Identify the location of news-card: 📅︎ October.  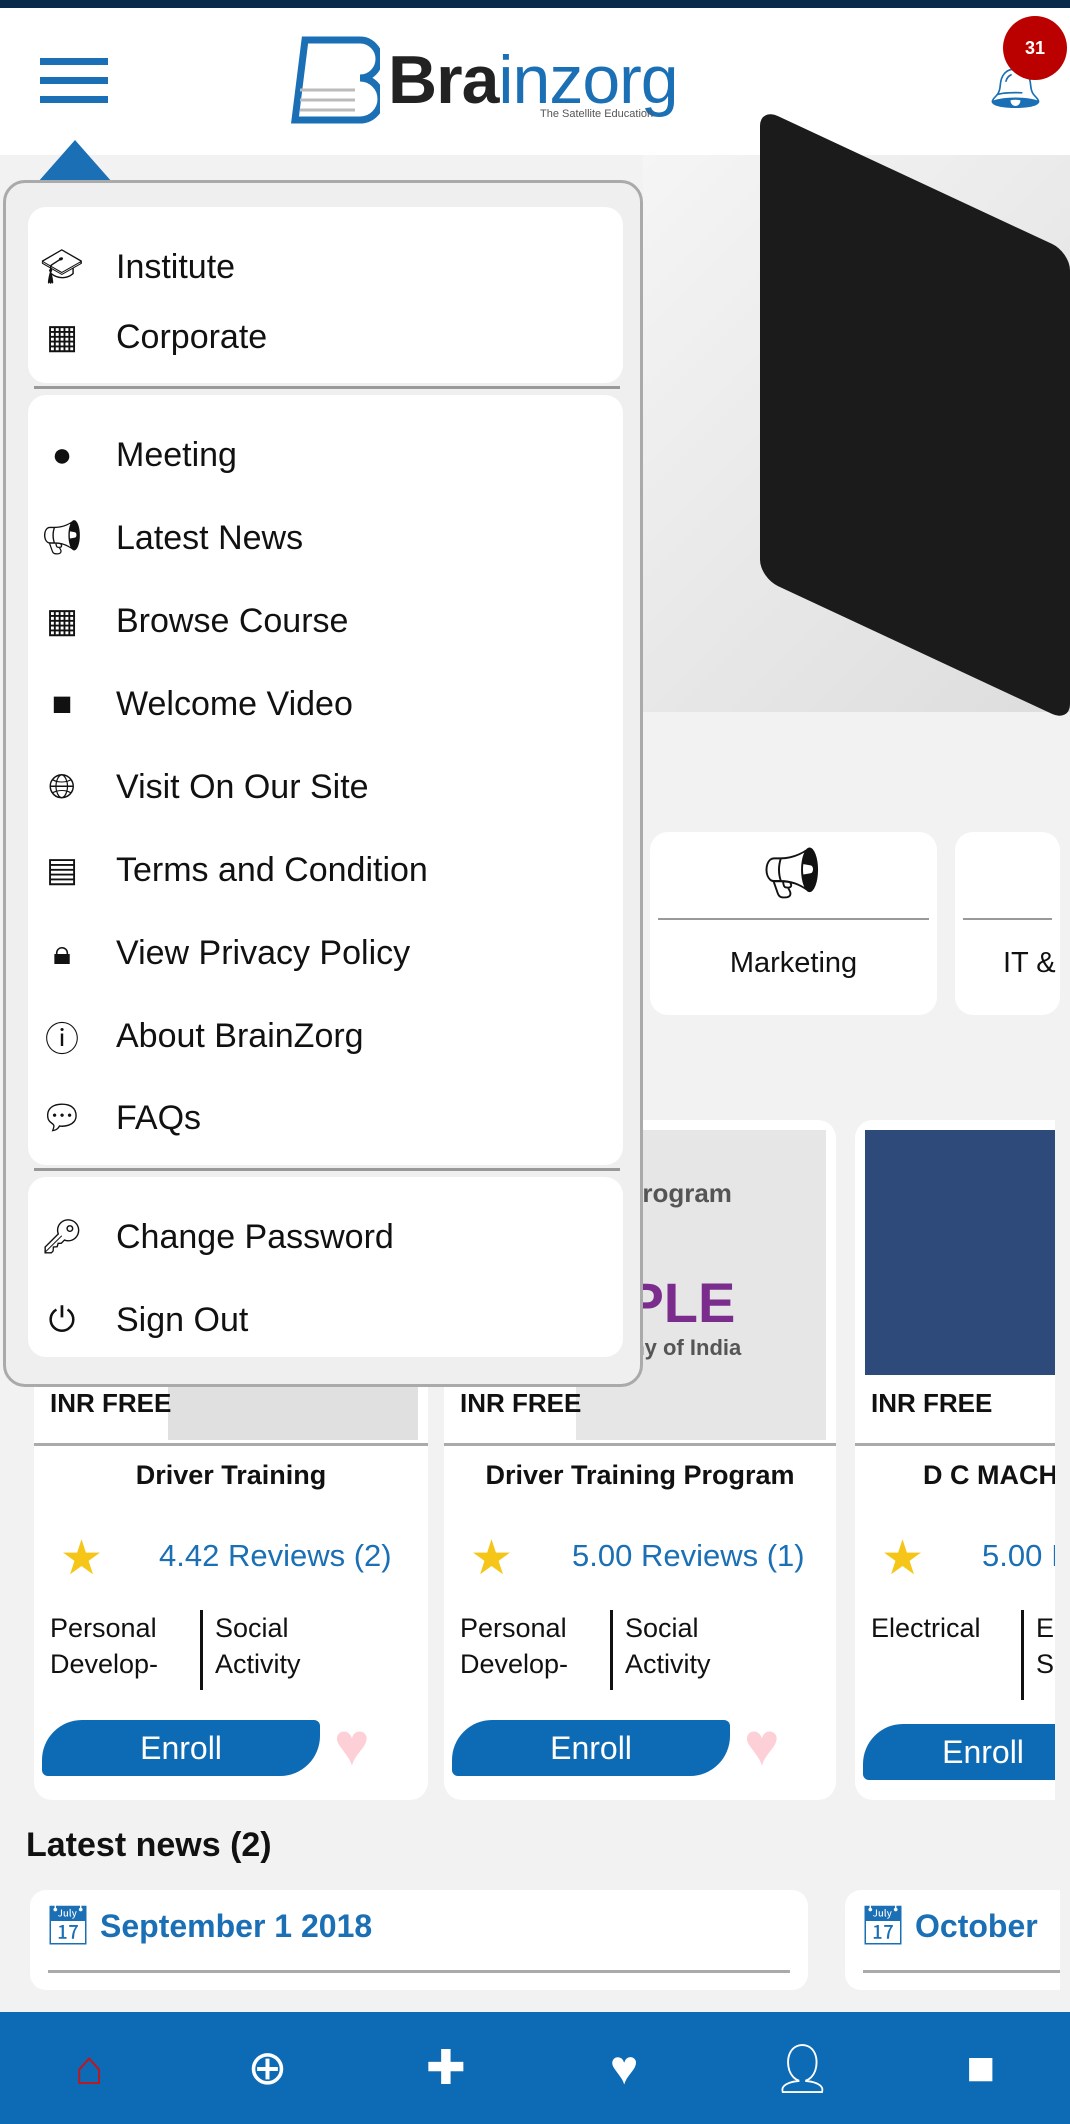
(952, 1940).